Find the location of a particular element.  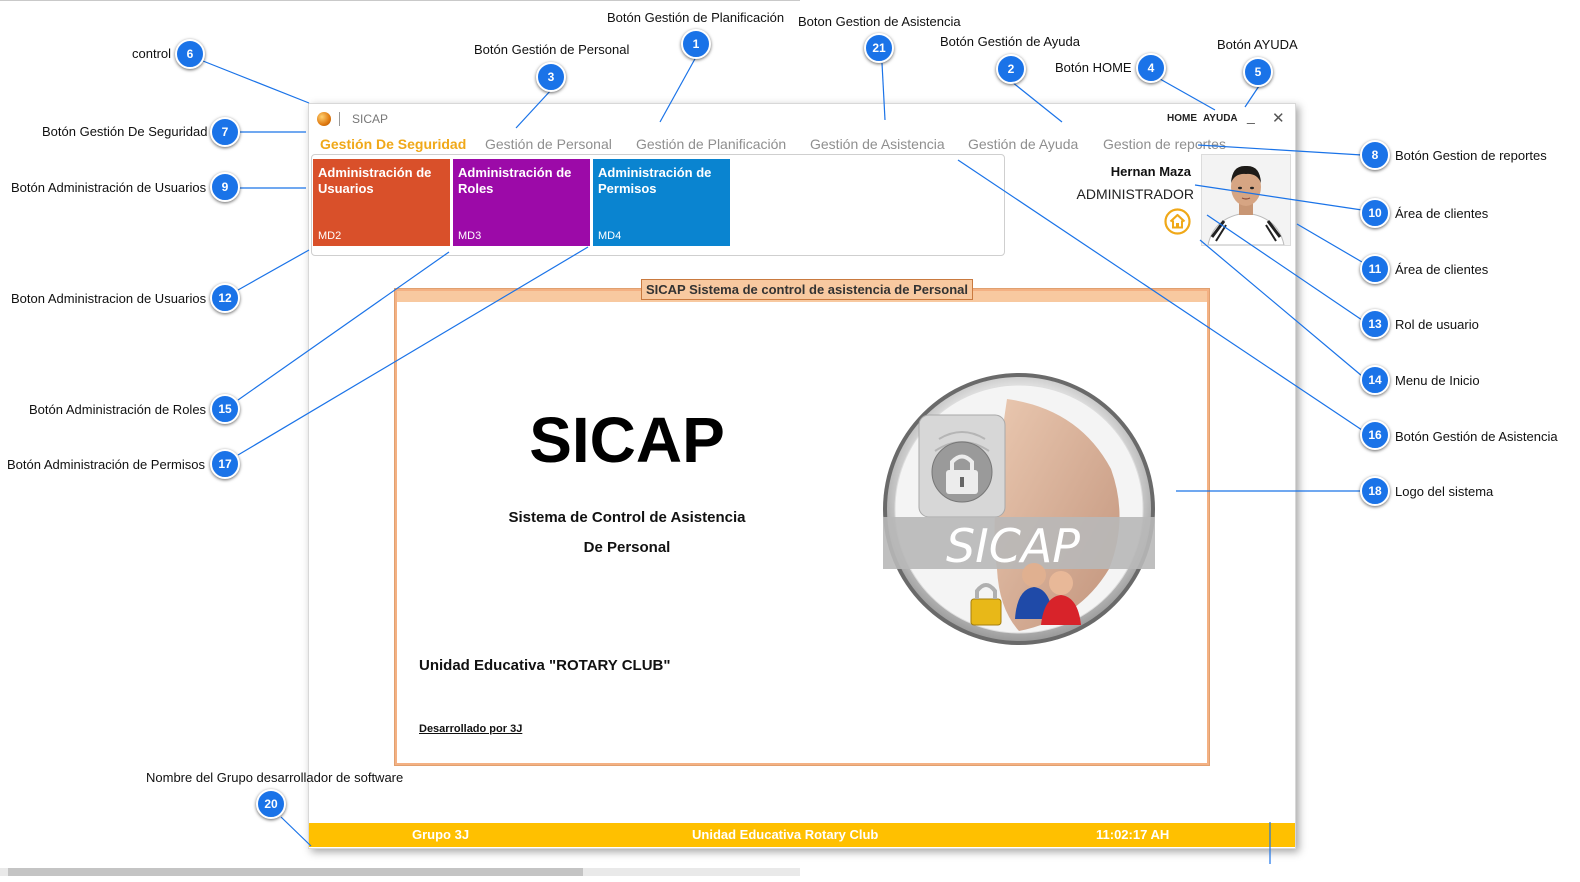

tile-administracion-roles: Administración de Roles MD3 is located at coordinates (521, 202).